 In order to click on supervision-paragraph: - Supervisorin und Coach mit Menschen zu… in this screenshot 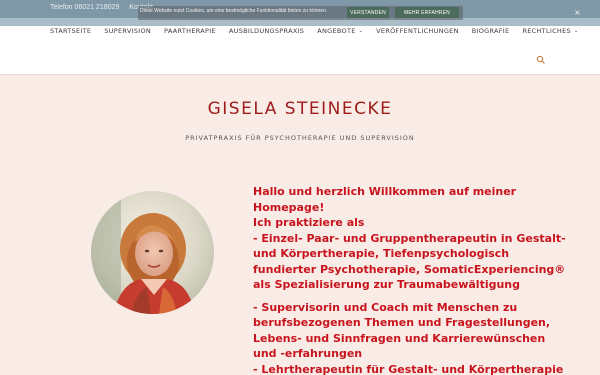, I will do `click(408, 337)`.